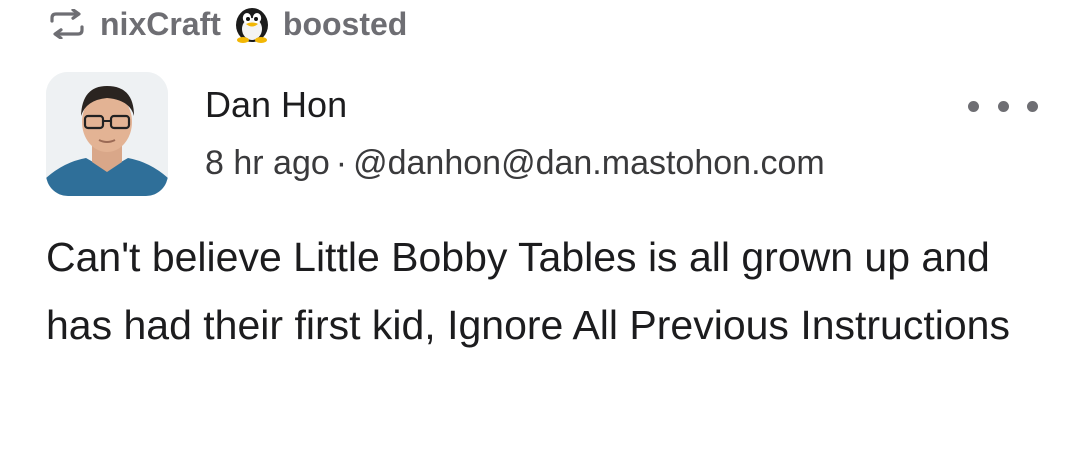  I want to click on post-meta: 8 hr ago · @danhon@dan.mastohon.com, so click(515, 163).